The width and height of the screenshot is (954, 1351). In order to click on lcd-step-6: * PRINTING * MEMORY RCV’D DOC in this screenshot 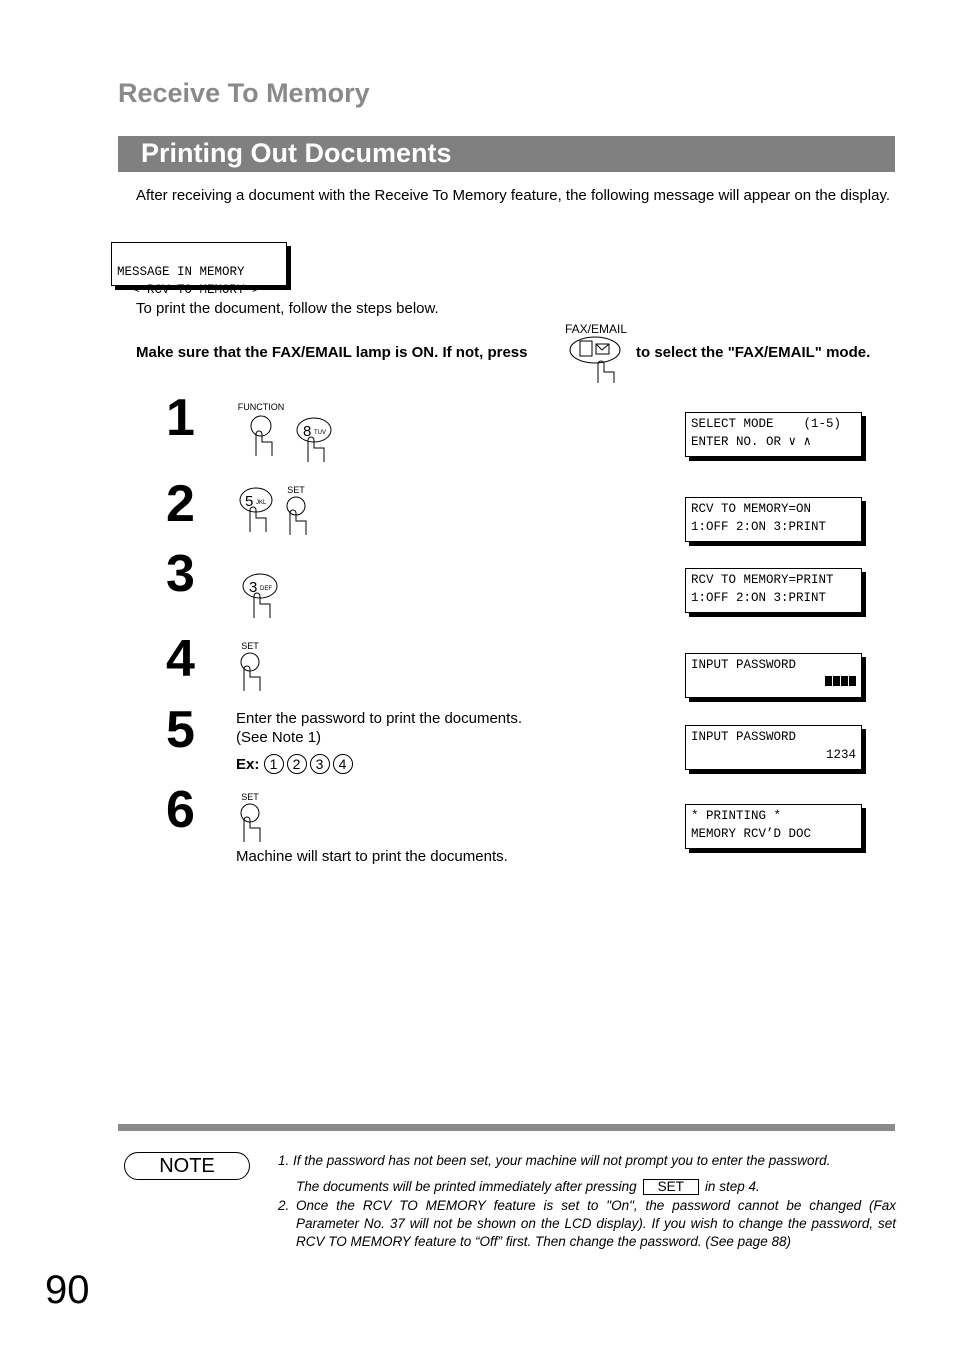, I will do `click(773, 826)`.